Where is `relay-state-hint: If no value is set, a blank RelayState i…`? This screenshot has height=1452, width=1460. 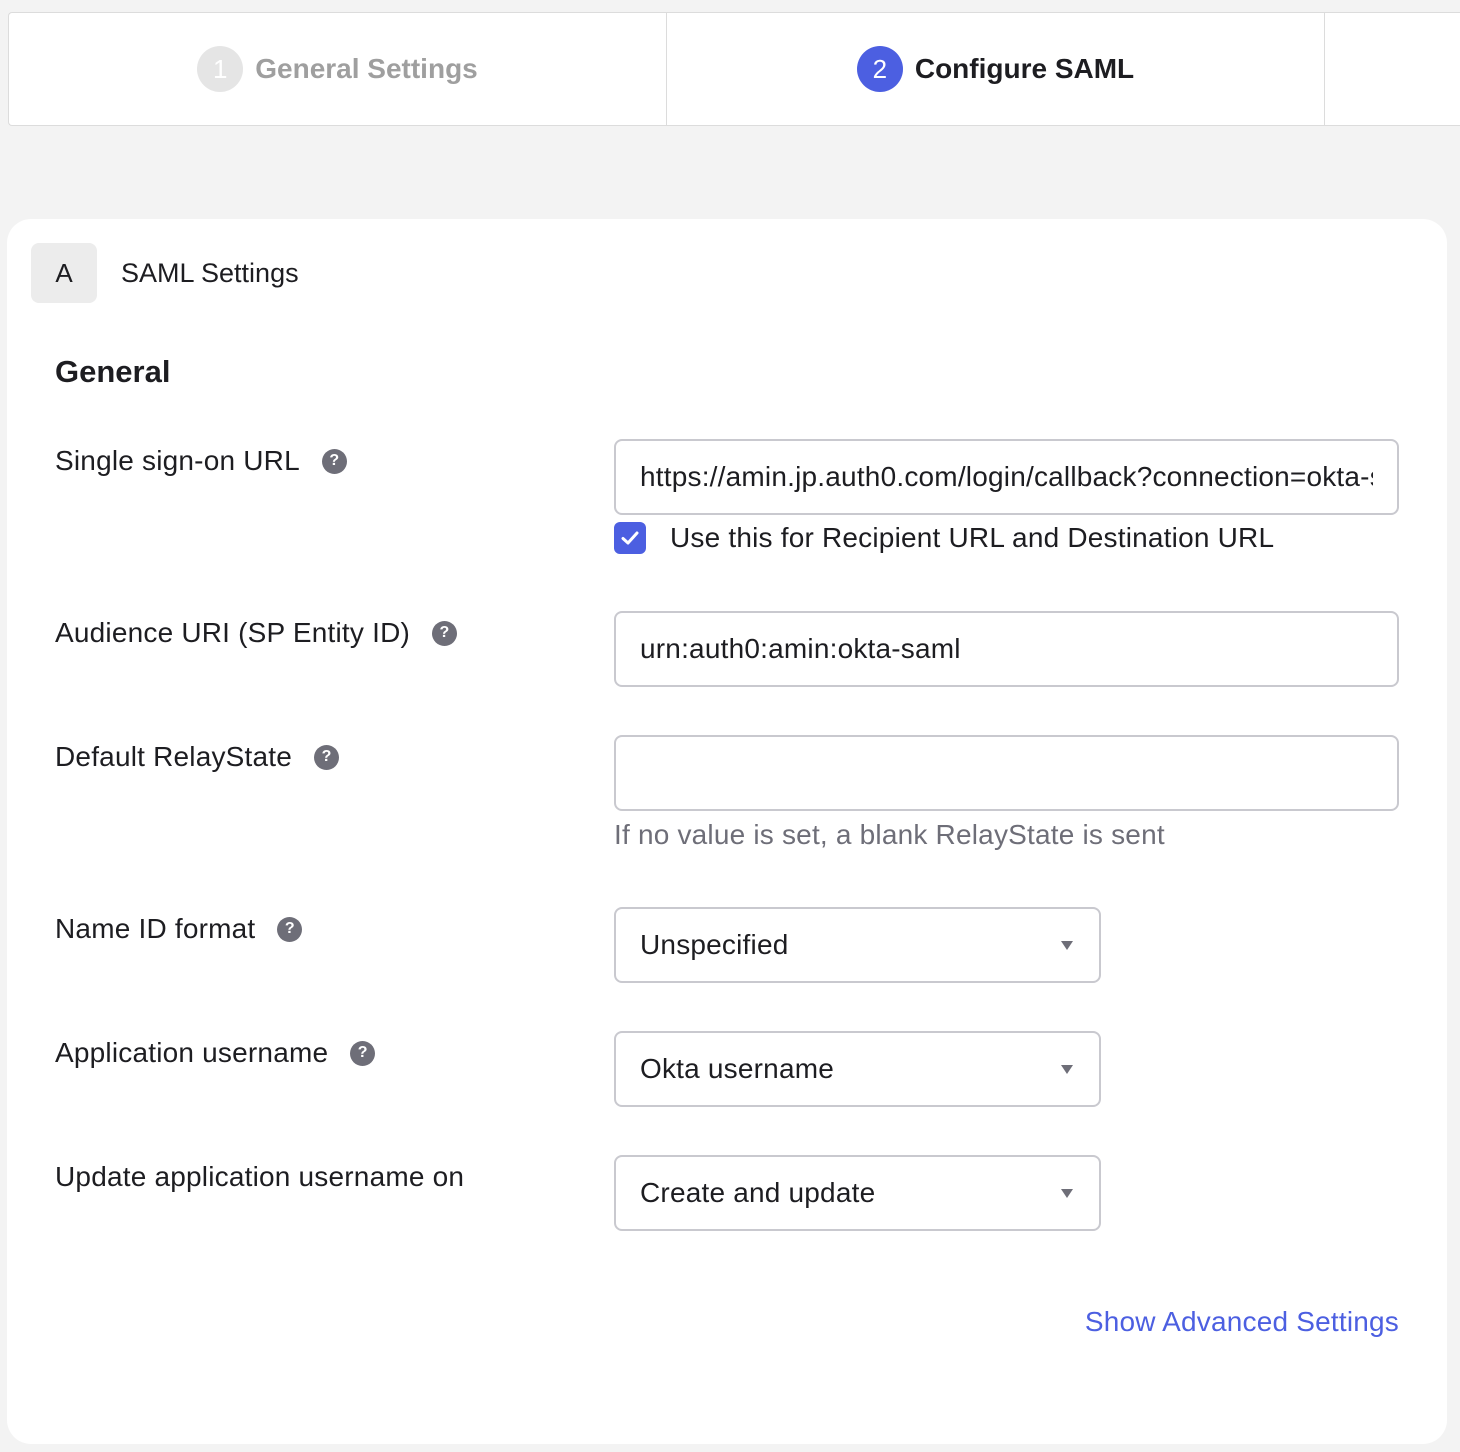 relay-state-hint: If no value is set, a blank RelayState i… is located at coordinates (889, 834).